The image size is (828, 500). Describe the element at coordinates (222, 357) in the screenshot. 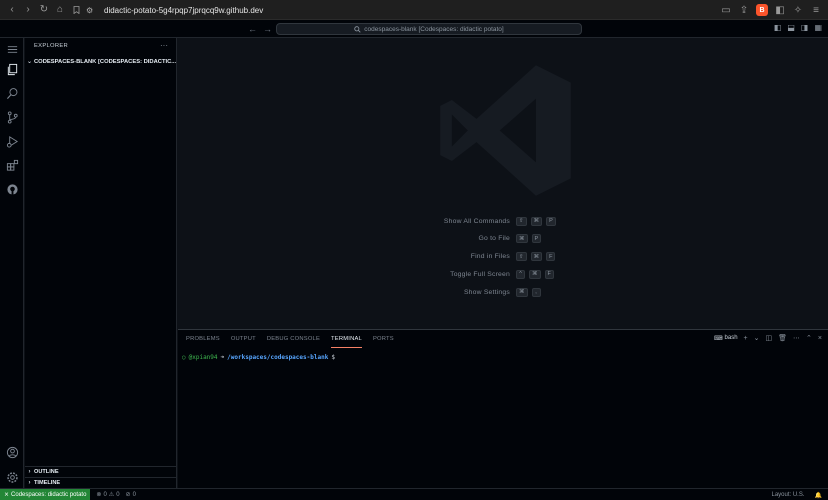

I see `prompt-arrow: ➜` at that location.